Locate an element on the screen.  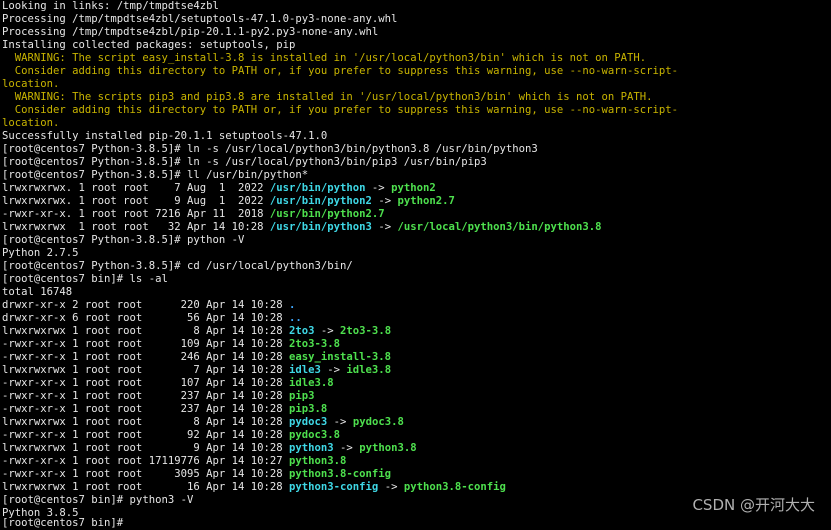
terminal-text: -rwxr-xr-x 1 root root 246 Apr 14 10:28 is located at coordinates (146, 357).